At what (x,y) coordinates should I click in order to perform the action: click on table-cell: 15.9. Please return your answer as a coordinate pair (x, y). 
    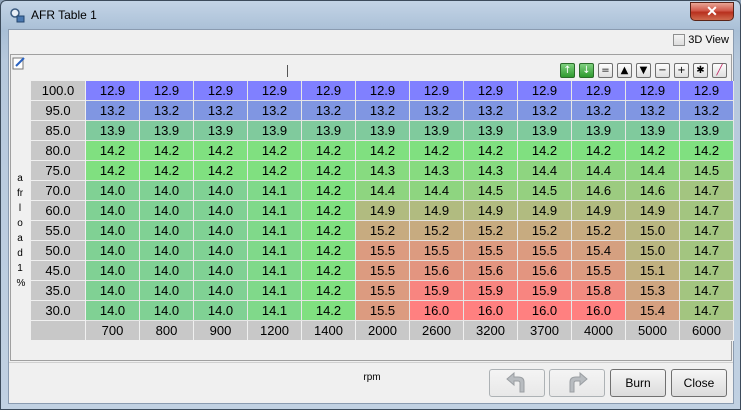
    Looking at the image, I should click on (545, 291).